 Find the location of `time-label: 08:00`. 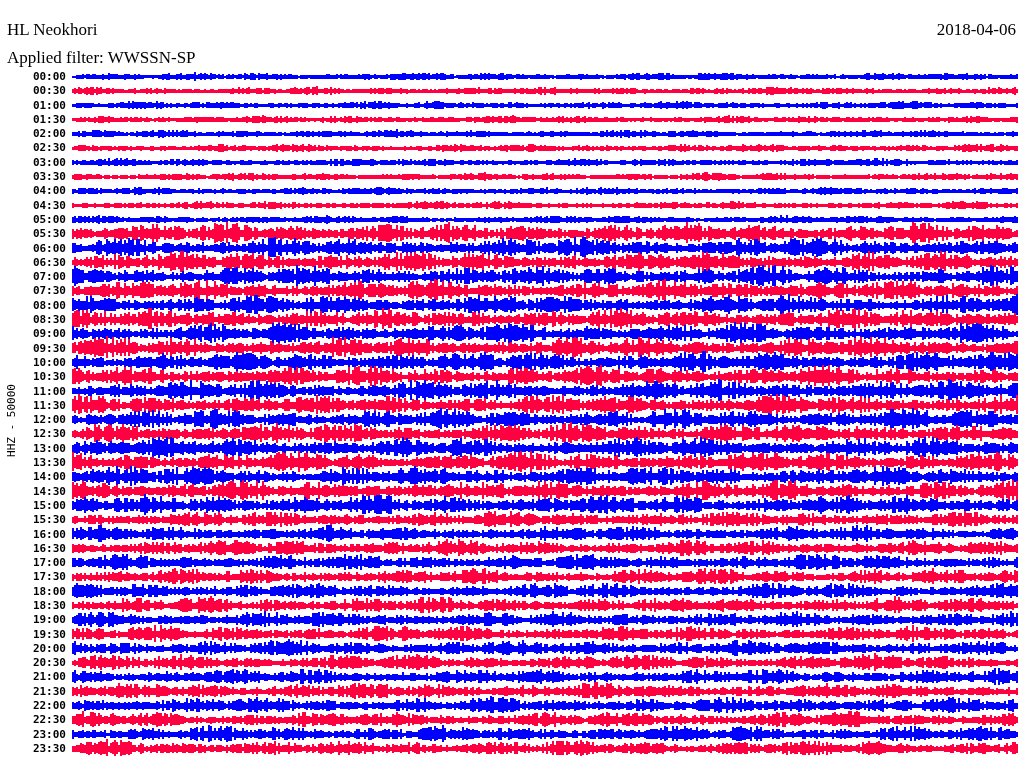

time-label: 08:00 is located at coordinates (48, 306).